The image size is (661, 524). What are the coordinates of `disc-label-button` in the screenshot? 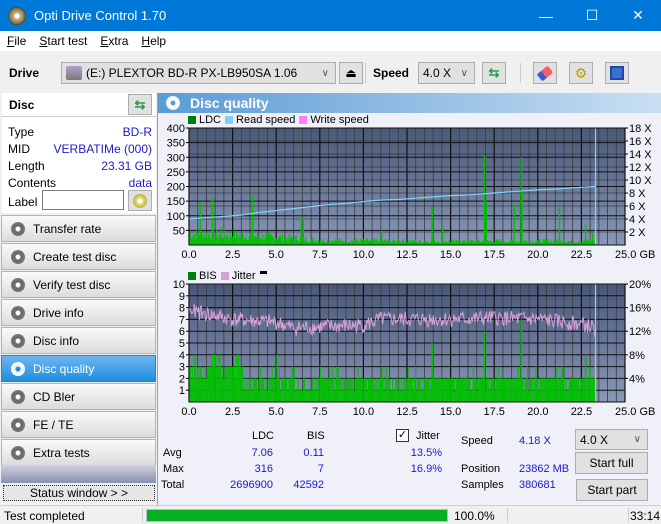 It's located at (140, 200).